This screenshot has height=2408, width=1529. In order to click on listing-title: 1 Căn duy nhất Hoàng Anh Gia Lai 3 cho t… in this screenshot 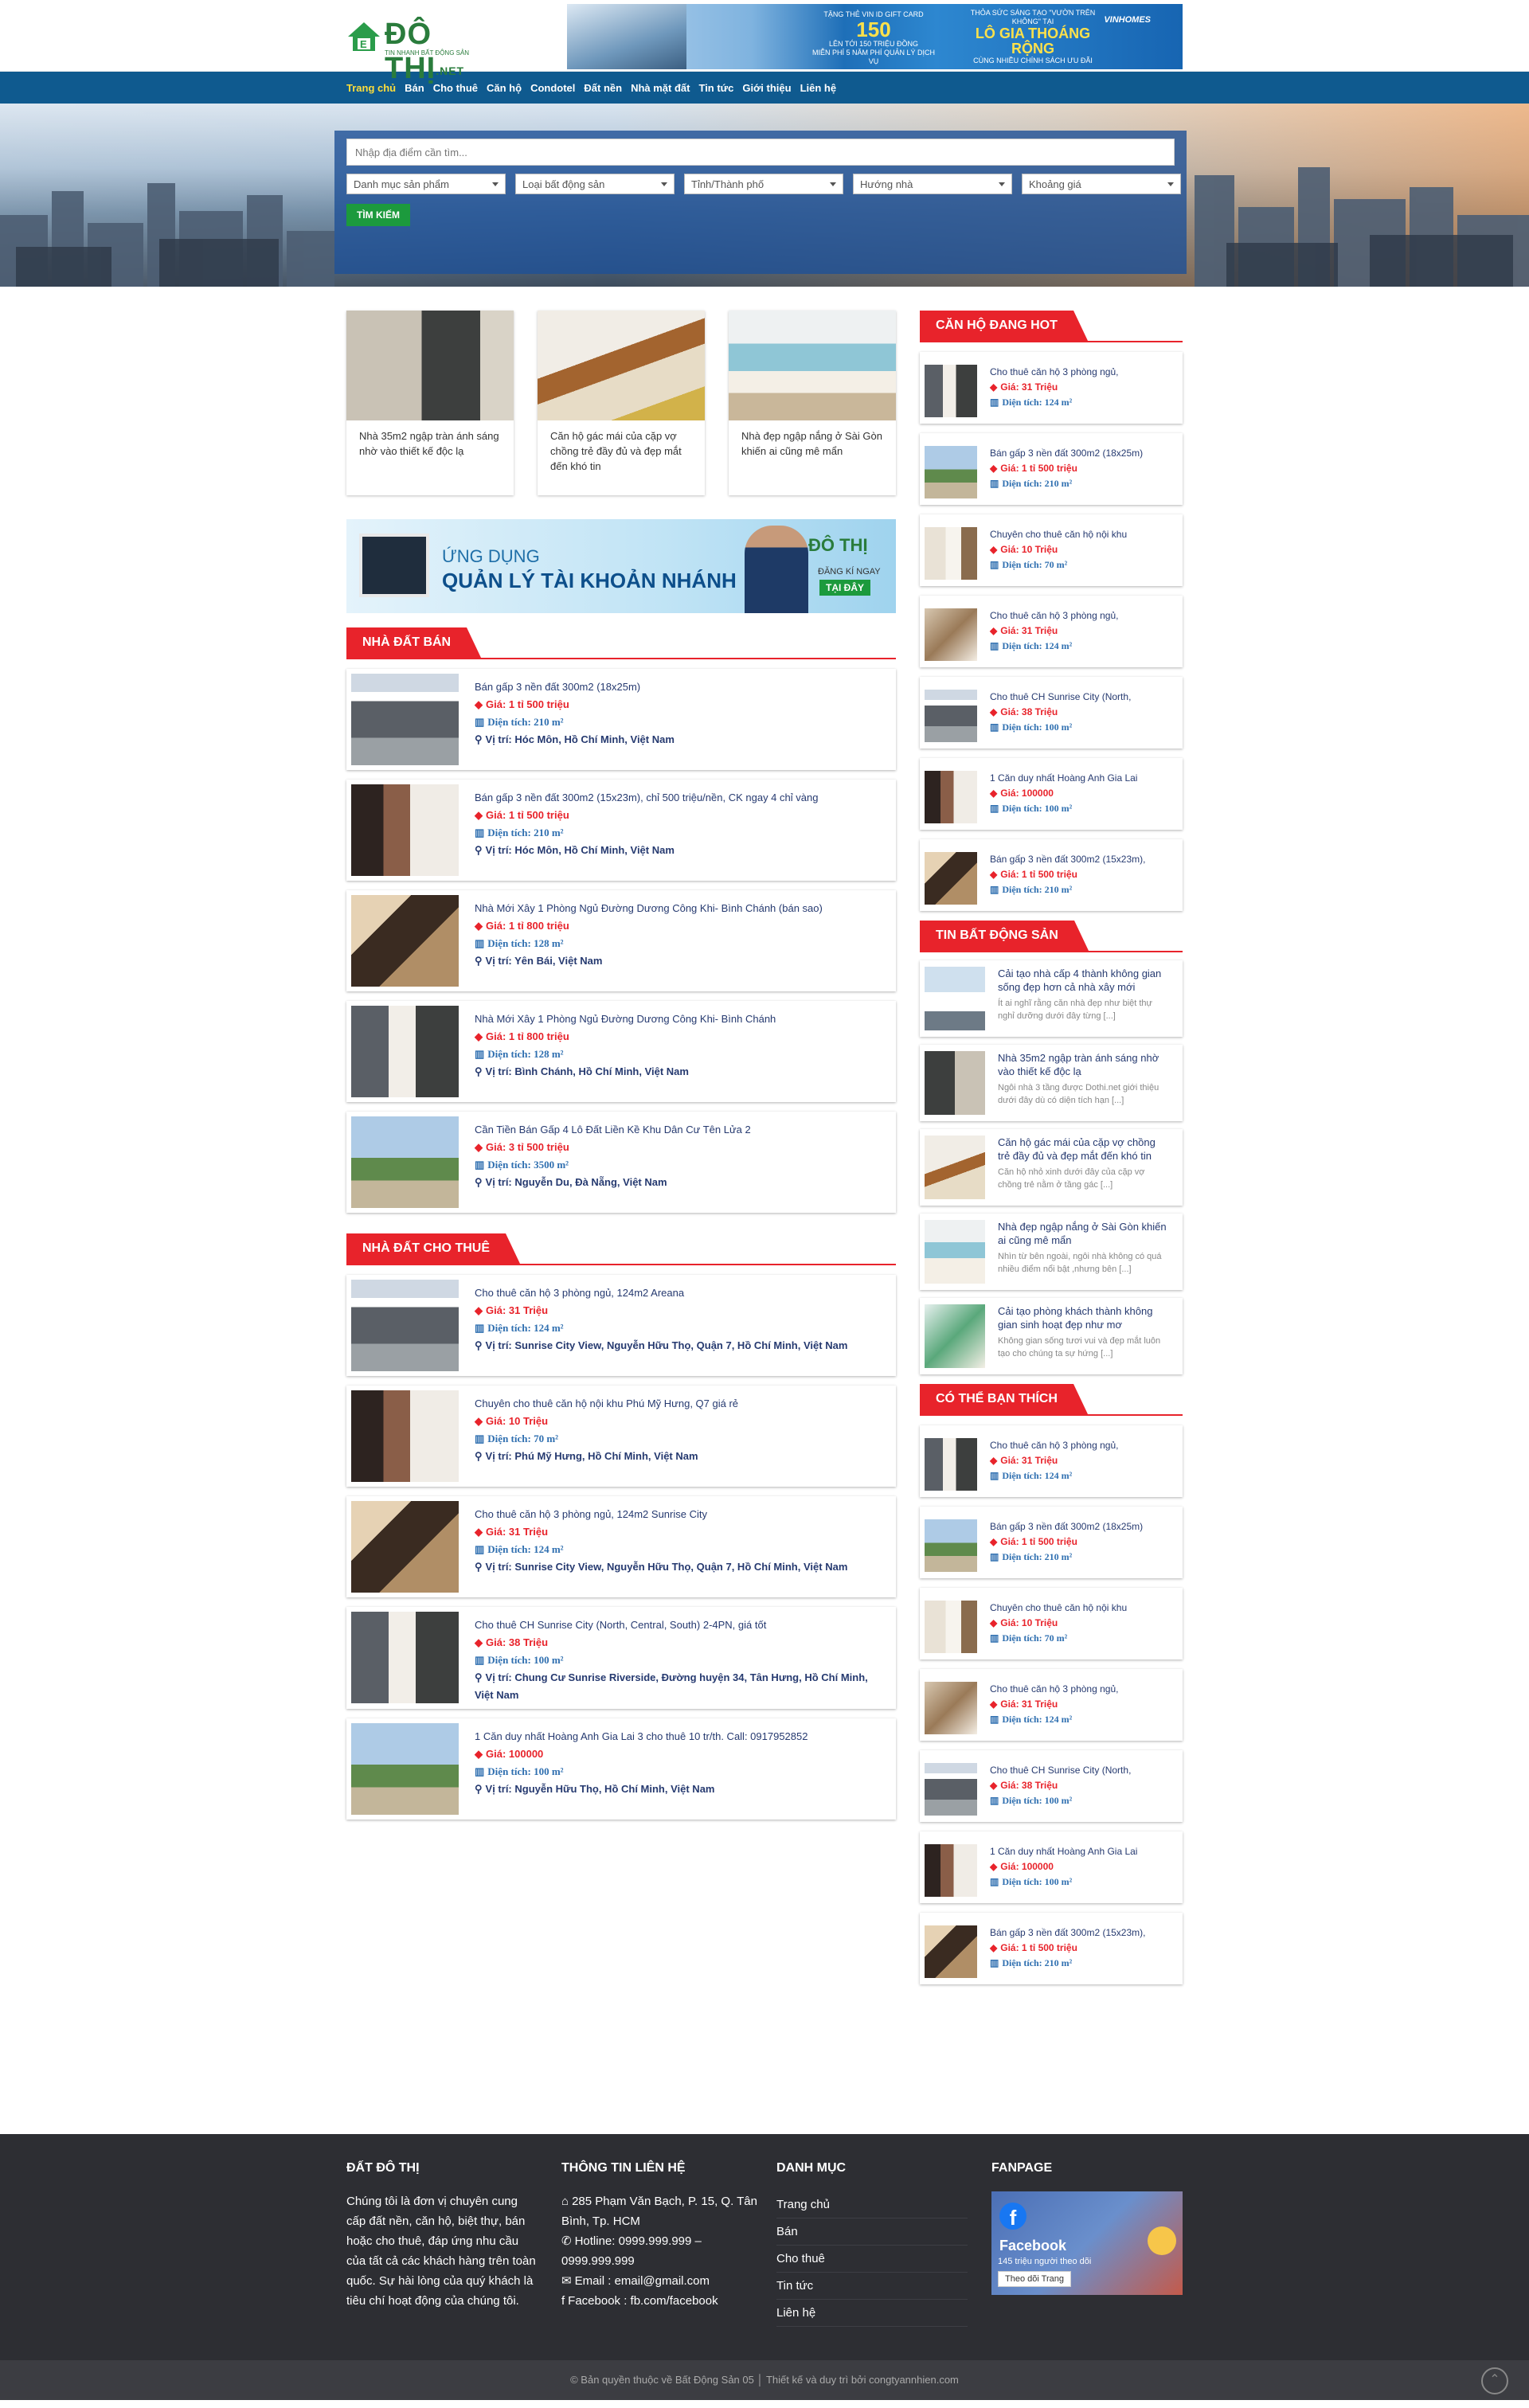, I will do `click(641, 1736)`.